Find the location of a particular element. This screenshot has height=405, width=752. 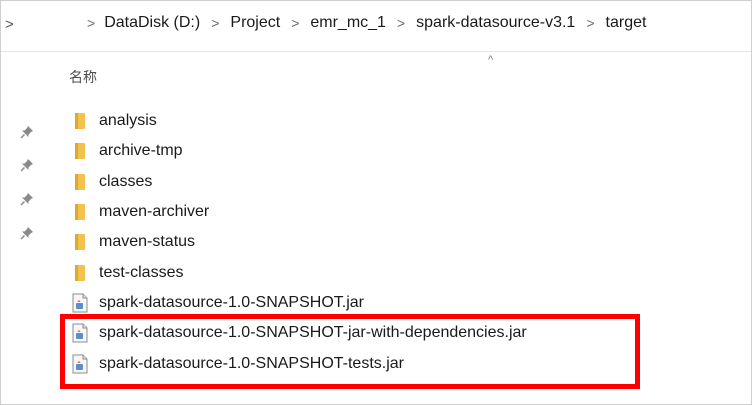

highlight-box is located at coordinates (350, 351).